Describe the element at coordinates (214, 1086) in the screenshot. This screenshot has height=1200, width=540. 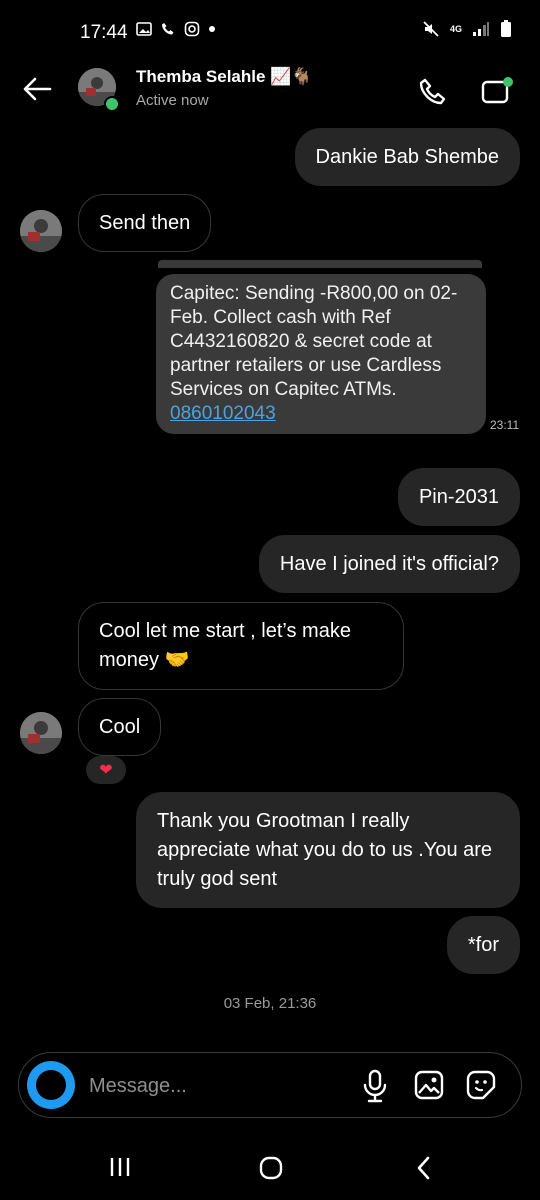
I see `message-input` at that location.